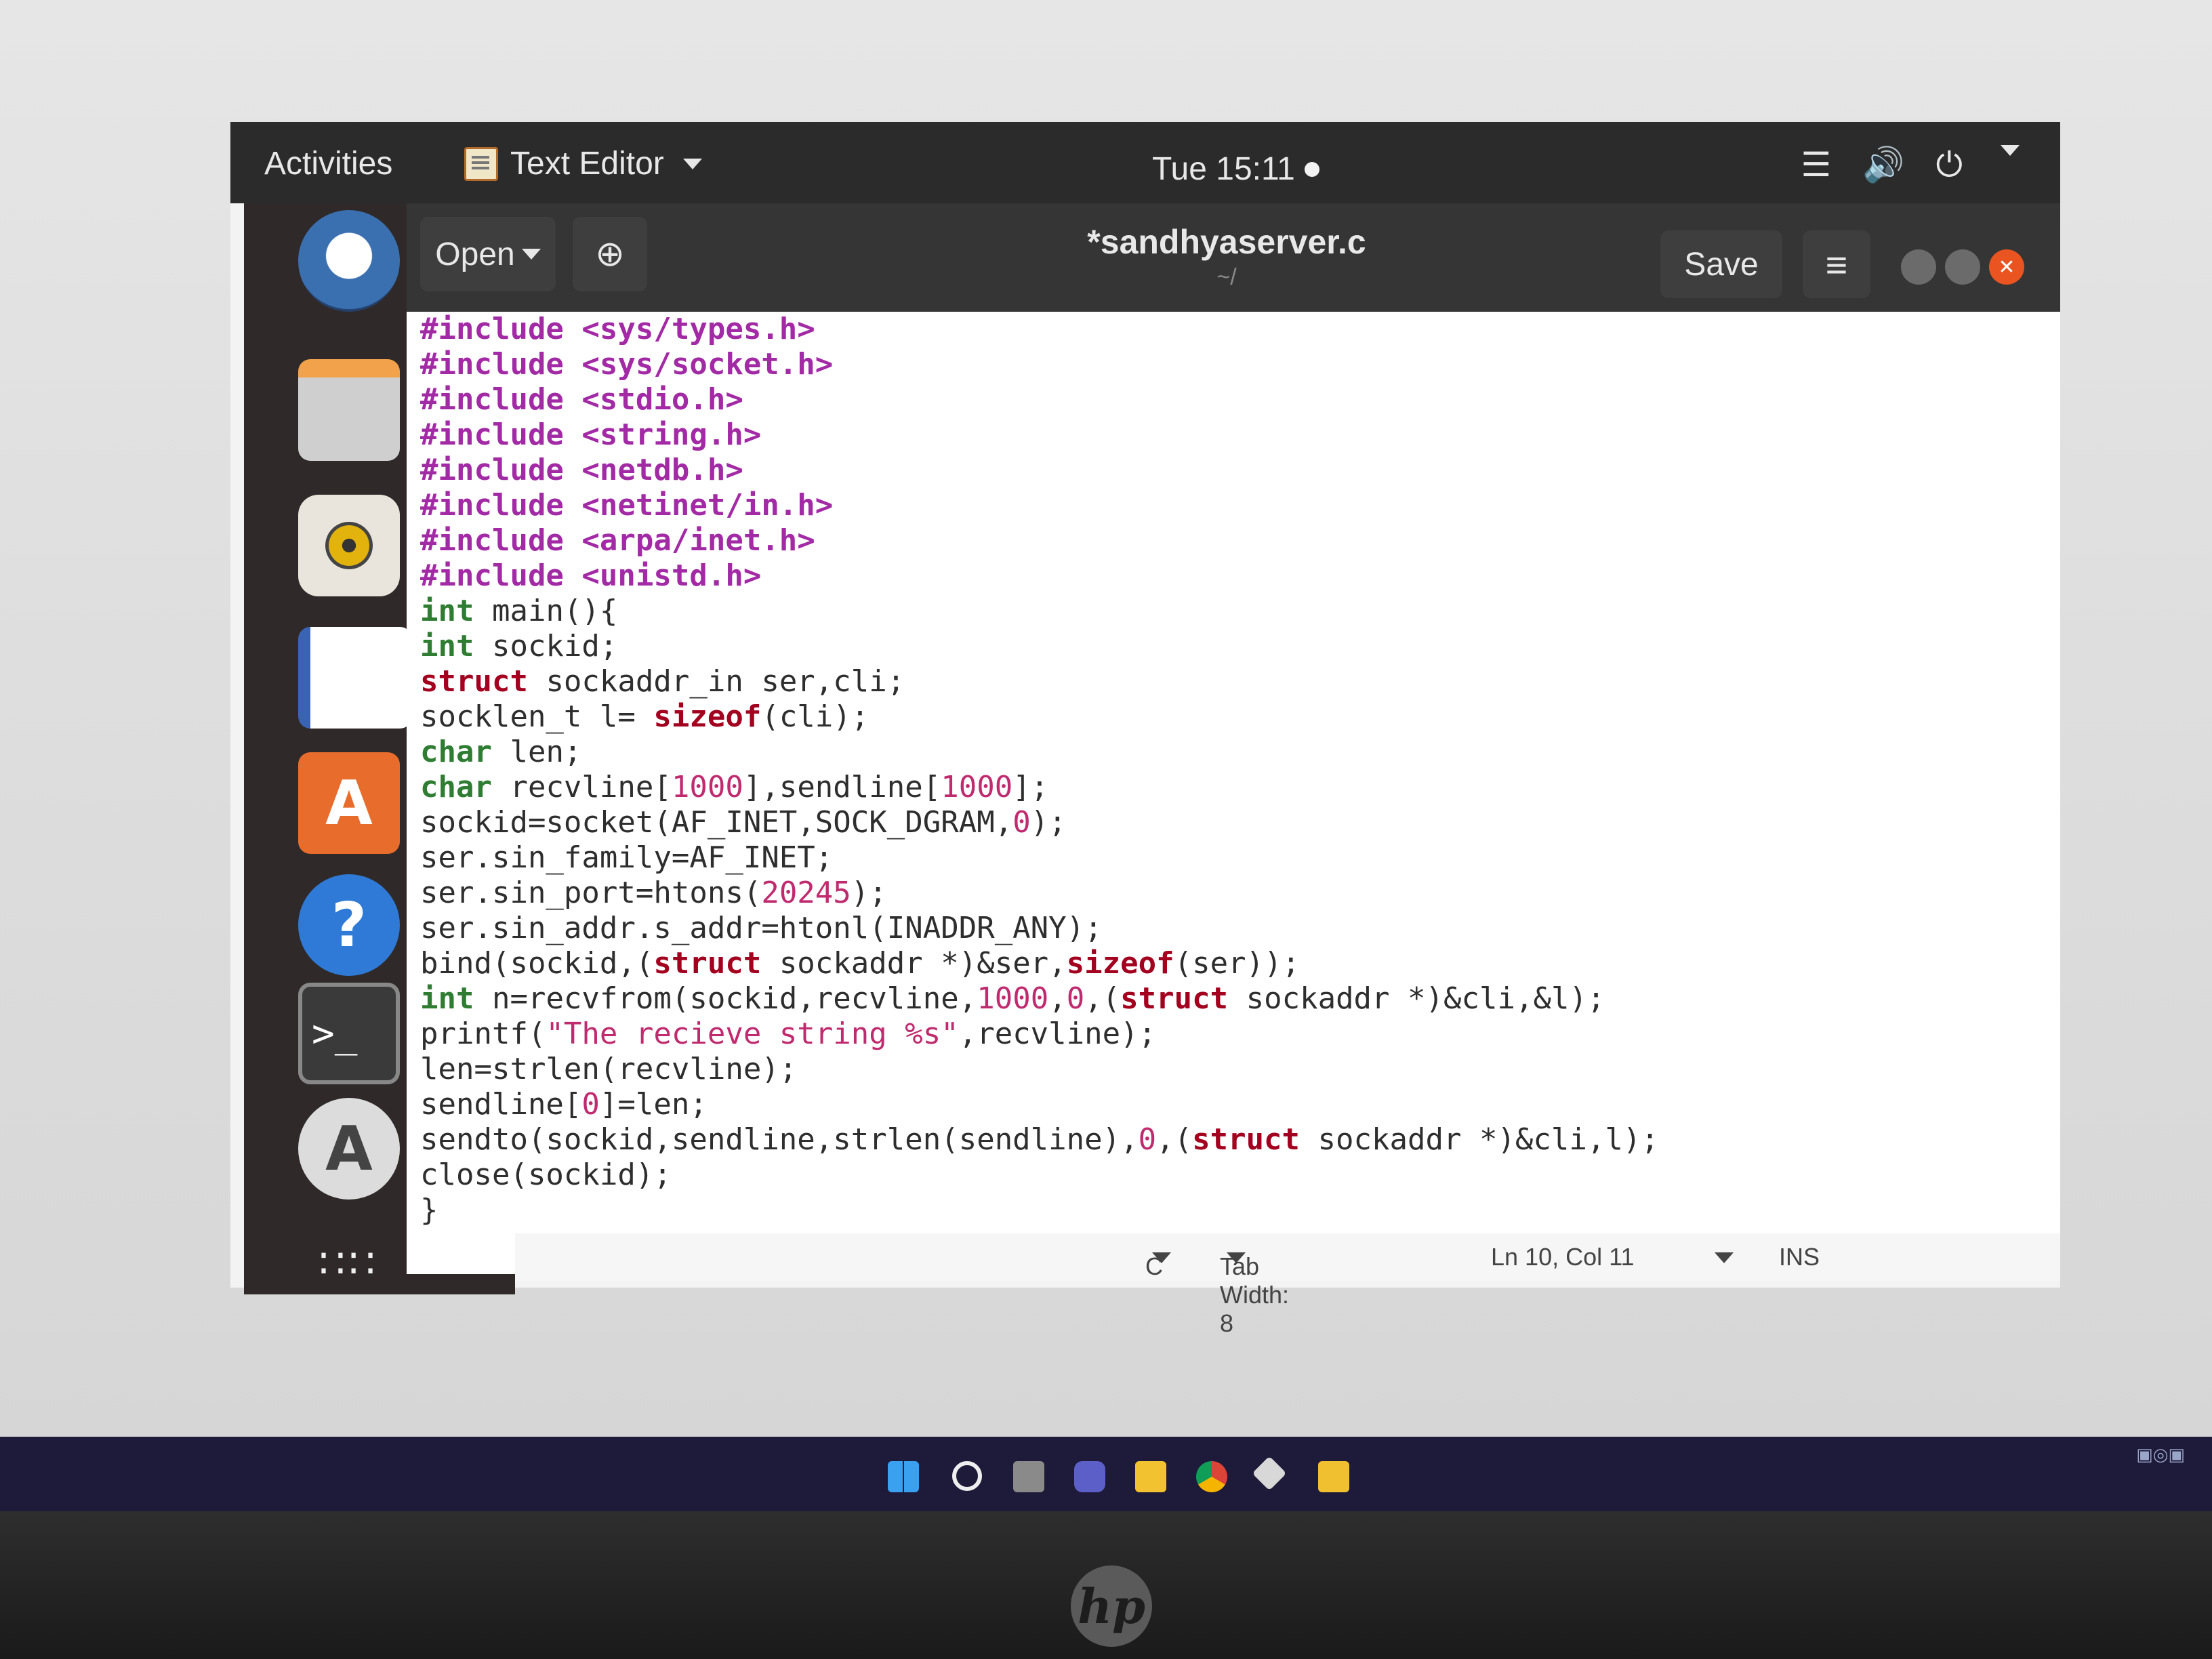  What do you see at coordinates (1039, 752) in the screenshot?
I see `code-line: char len;` at bounding box center [1039, 752].